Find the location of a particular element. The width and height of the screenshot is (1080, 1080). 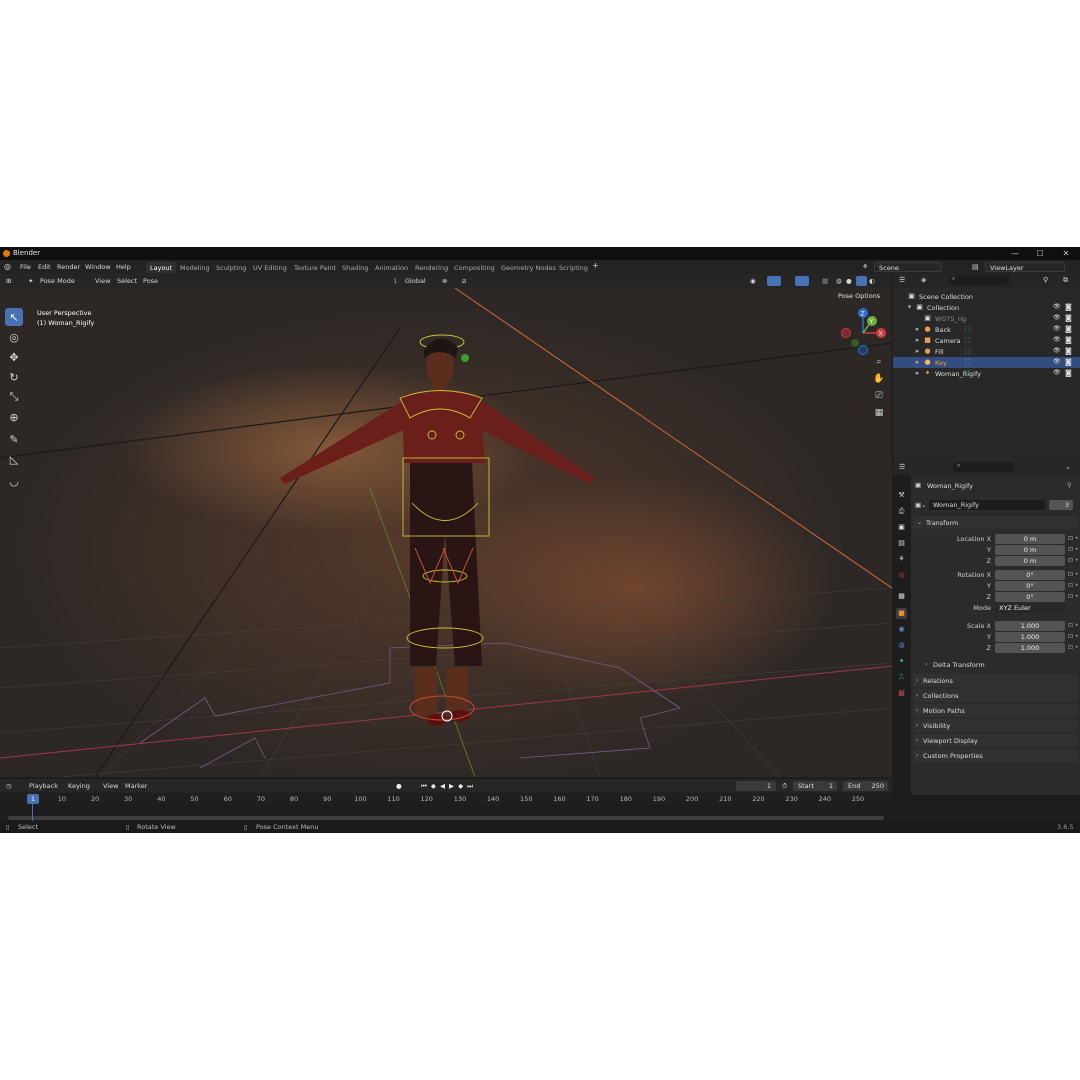

properties-options-icon: ⌄ is located at coordinates (1068, 467).